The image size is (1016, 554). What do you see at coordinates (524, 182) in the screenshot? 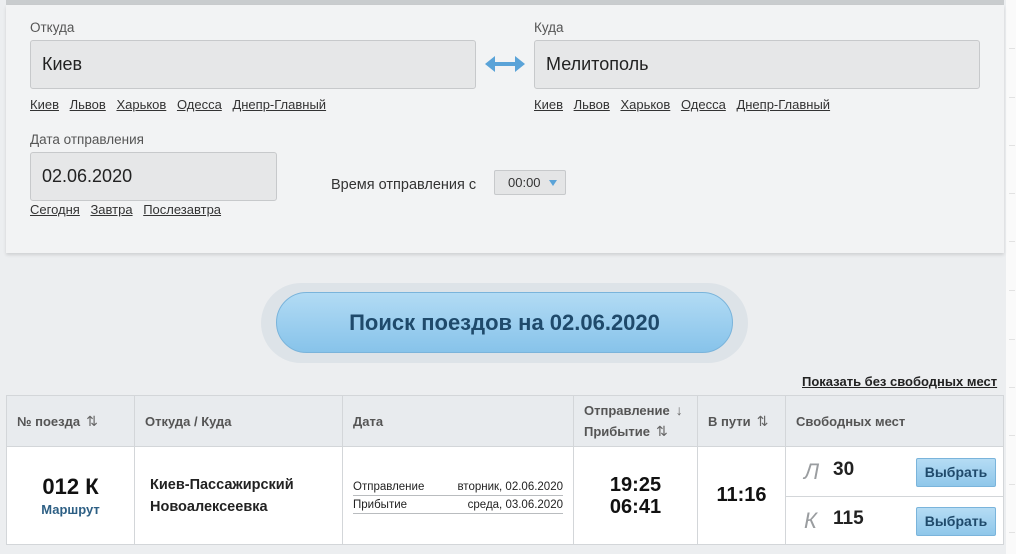
I see `time-select-value: 00:00` at bounding box center [524, 182].